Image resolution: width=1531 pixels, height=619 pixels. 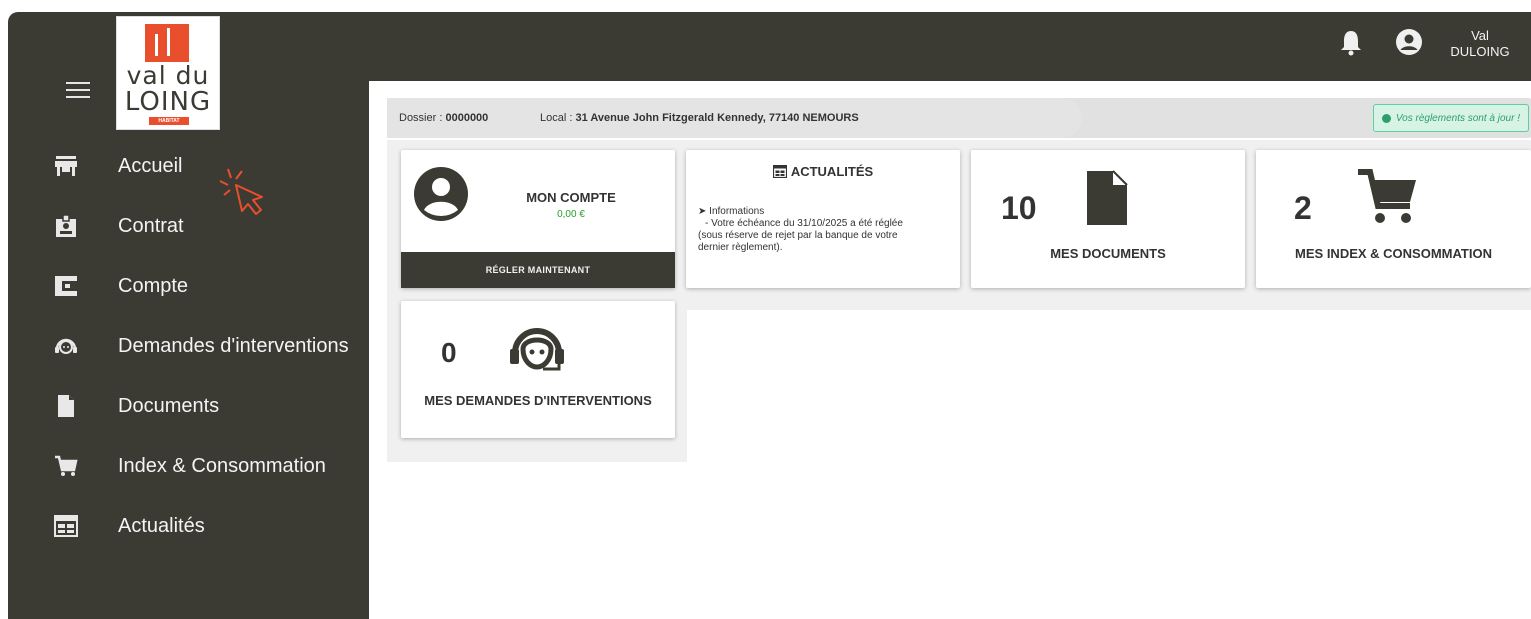 What do you see at coordinates (207, 226) in the screenshot?
I see `sidebar-item-contrat: Contrat` at bounding box center [207, 226].